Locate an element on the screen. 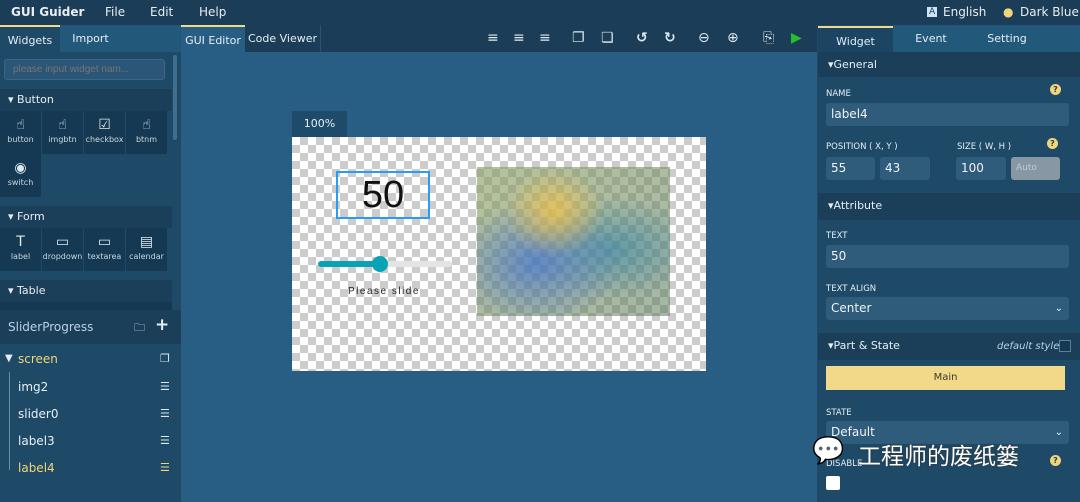  widget-checkbox: ☑ checkbox is located at coordinates (104, 132).